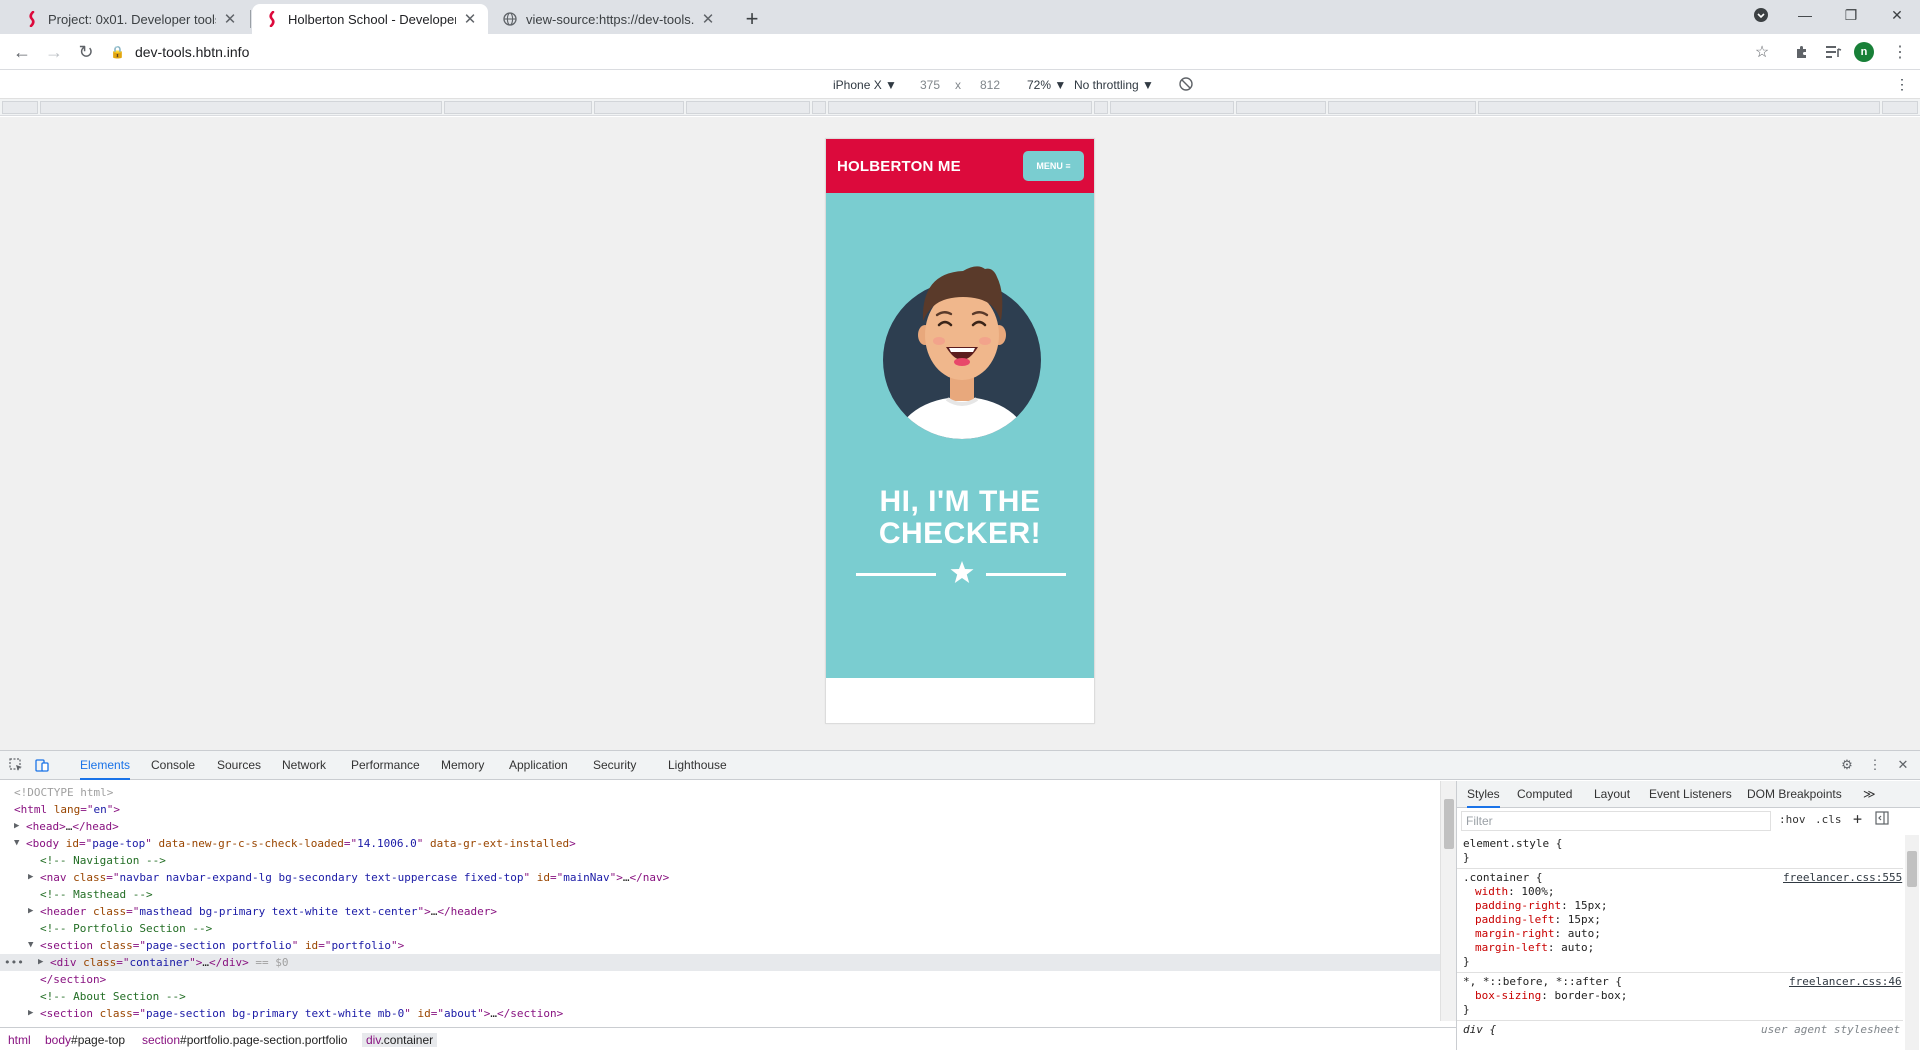 This screenshot has width=1920, height=1050. I want to click on css-property: width: 100%;, so click(1515, 892).